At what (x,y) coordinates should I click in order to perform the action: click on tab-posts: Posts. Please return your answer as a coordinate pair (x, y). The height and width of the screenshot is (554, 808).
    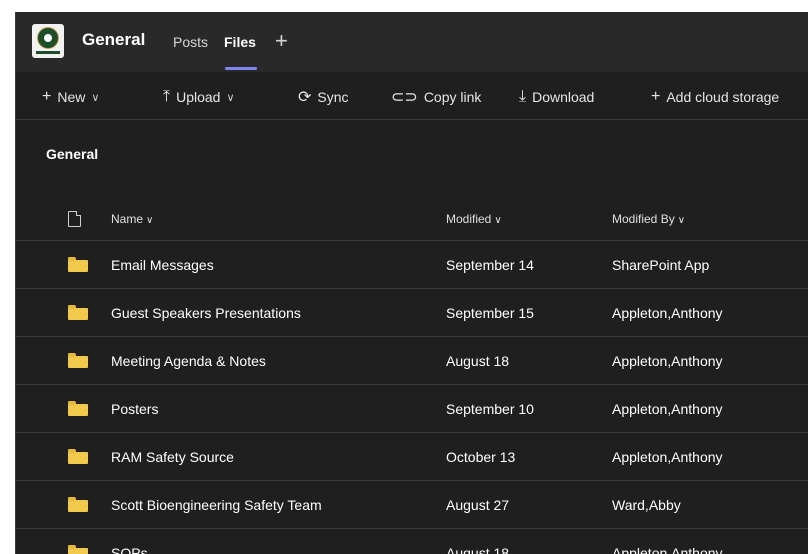
    Looking at the image, I should click on (190, 42).